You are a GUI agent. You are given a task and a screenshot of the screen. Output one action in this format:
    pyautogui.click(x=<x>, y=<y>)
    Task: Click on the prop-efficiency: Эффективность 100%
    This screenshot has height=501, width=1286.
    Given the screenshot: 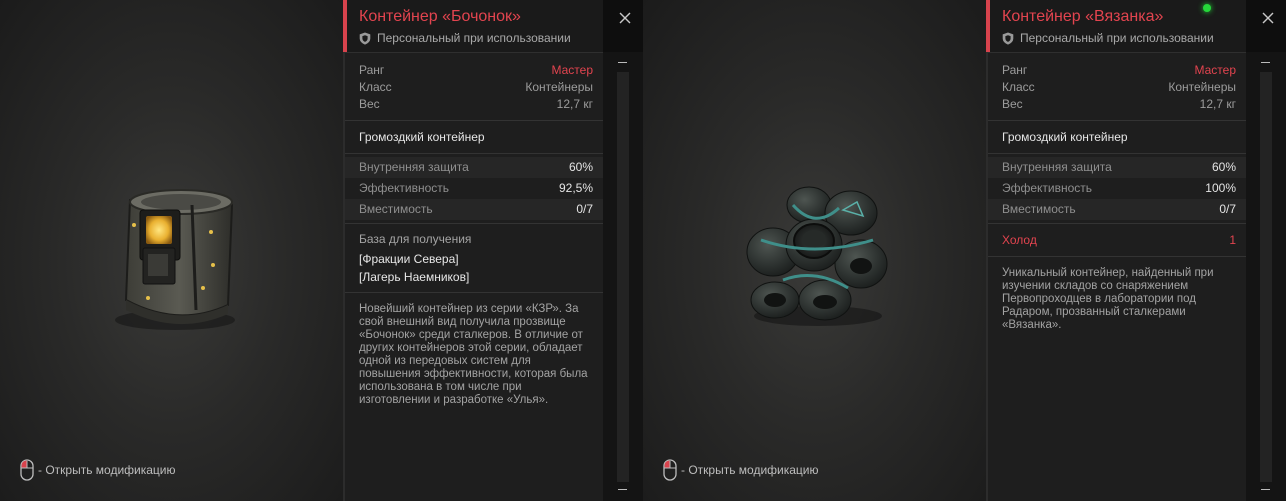 What is the action you would take?
    pyautogui.click(x=1117, y=188)
    